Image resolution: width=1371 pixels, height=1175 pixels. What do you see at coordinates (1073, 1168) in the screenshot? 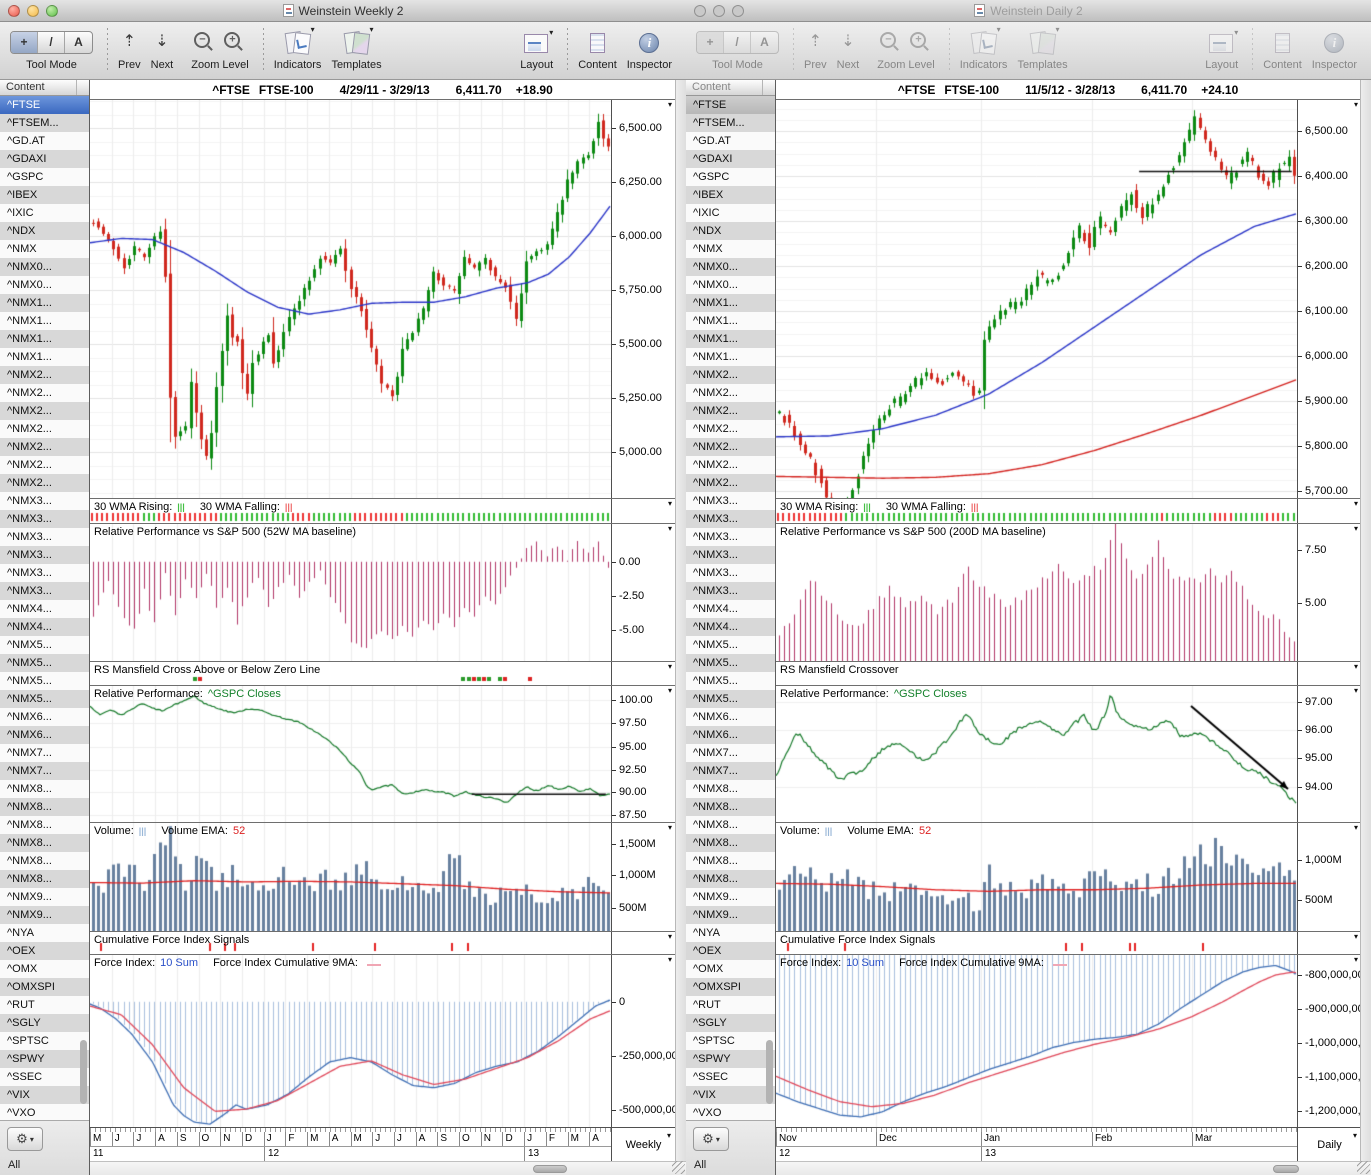
I see `horizontal-scrollbar` at bounding box center [1073, 1168].